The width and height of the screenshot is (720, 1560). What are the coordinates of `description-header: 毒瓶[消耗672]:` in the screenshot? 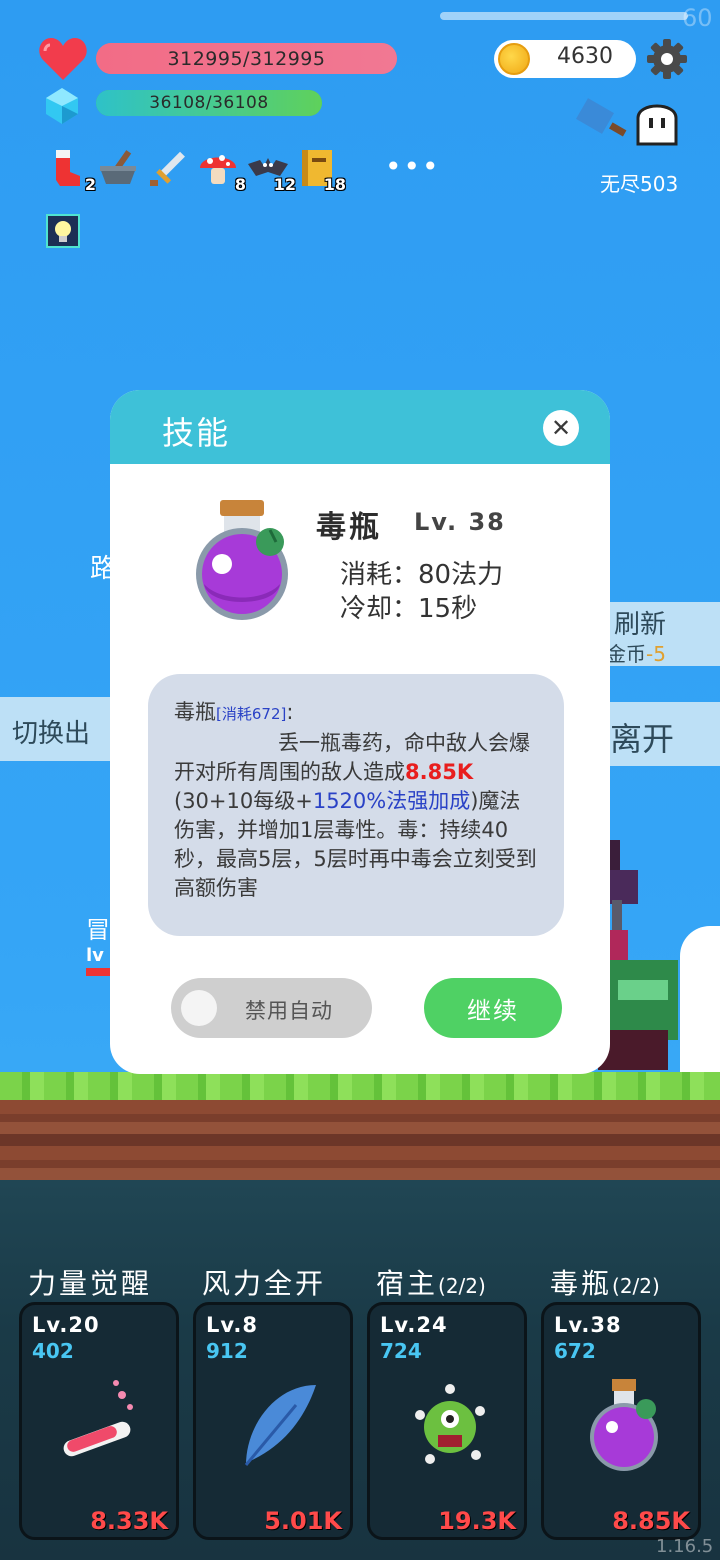 It's located at (357, 713).